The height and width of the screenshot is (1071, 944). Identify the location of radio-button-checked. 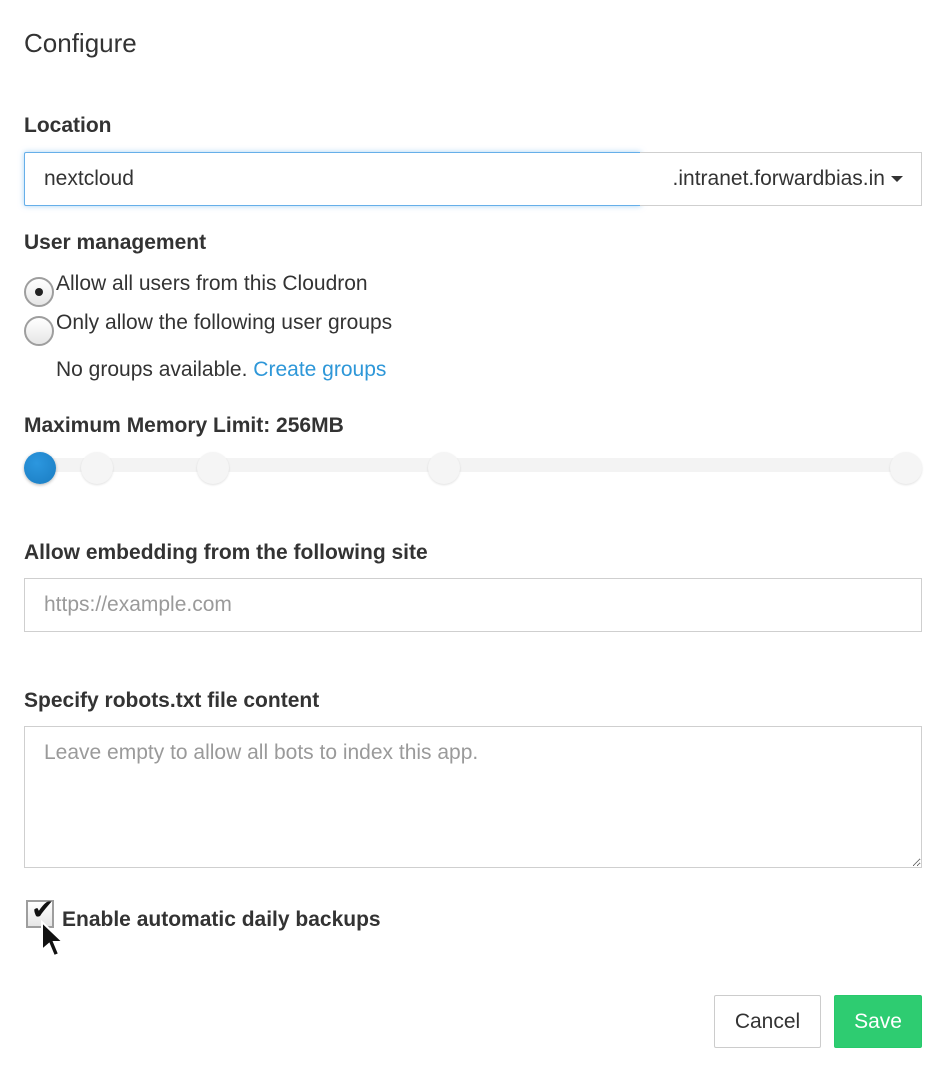
(39, 292).